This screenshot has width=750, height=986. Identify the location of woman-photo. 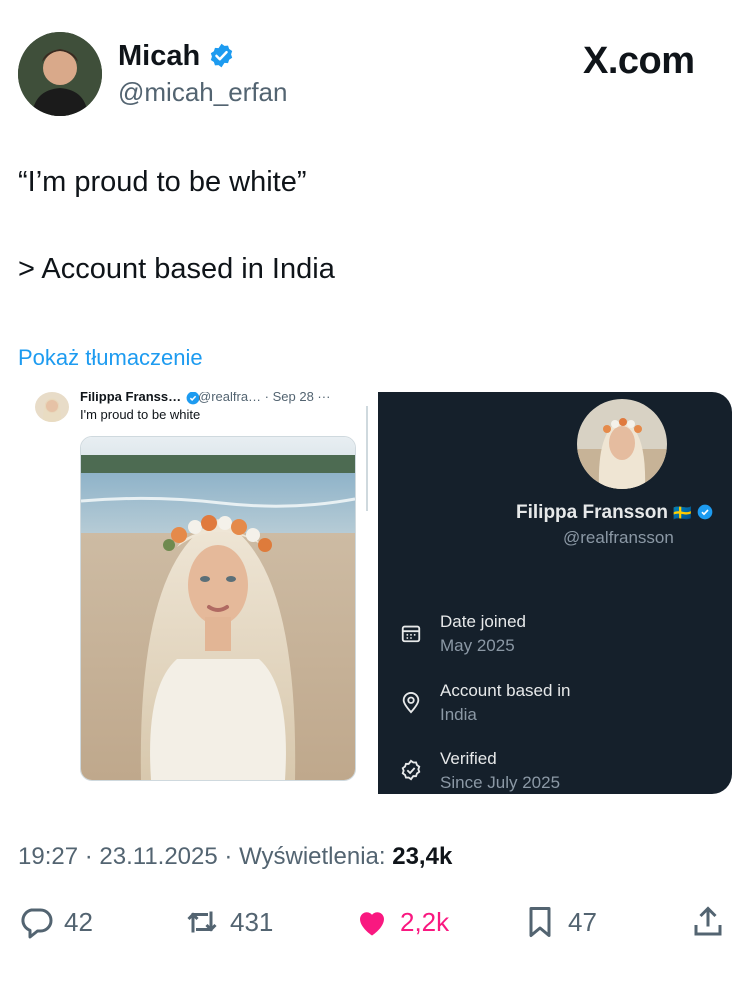
(218, 608).